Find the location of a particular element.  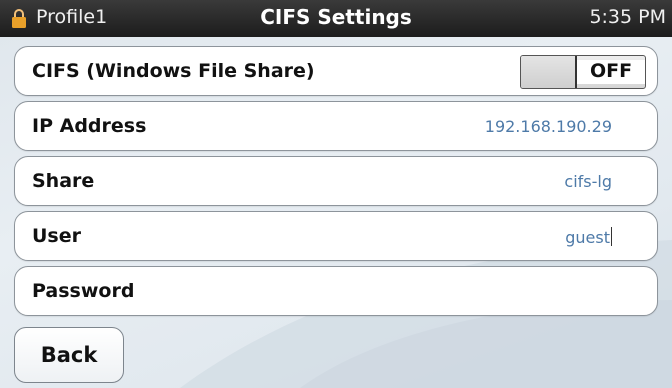

share-value: cifs-lg is located at coordinates (588, 181).